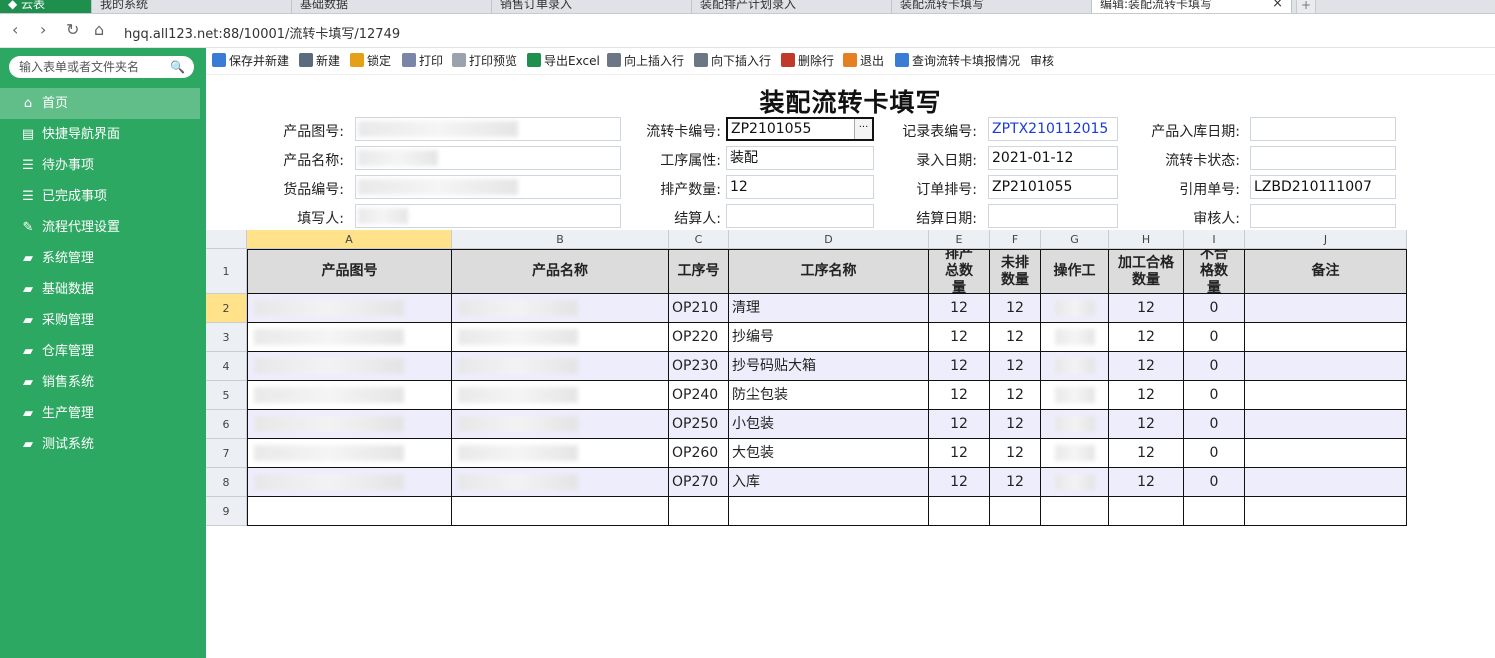  Describe the element at coordinates (645, 61) in the screenshot. I see `insert-row-above-button: 向上插入行` at that location.